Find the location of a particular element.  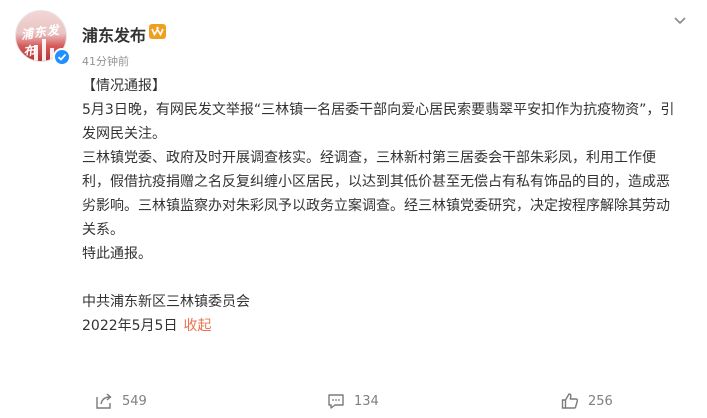

post-heading: 【情况通报】 is located at coordinates (124, 86).